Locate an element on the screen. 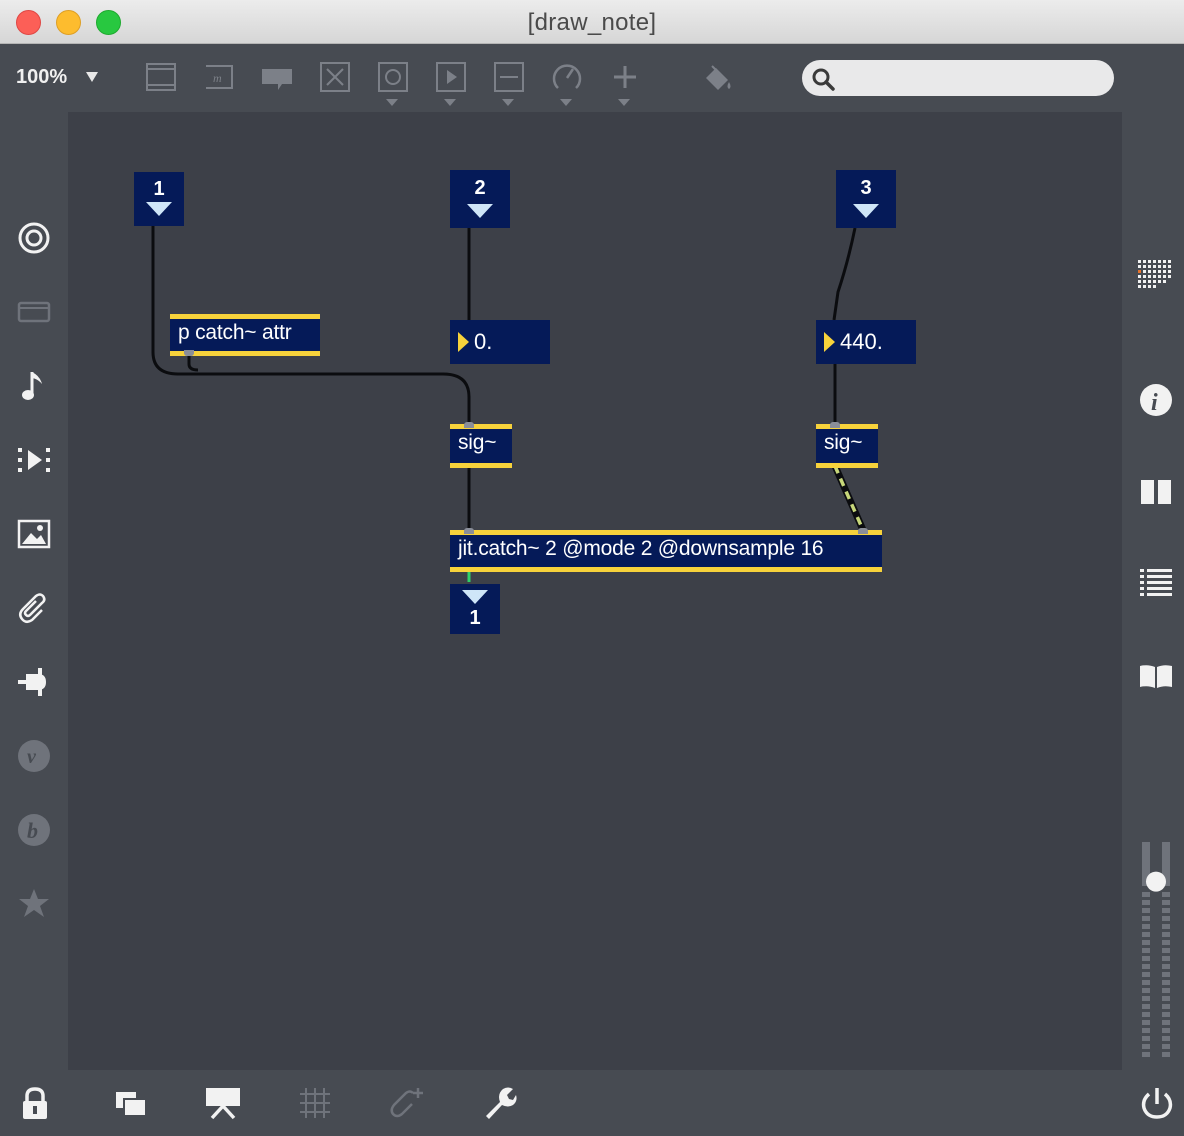 This screenshot has height=1136, width=1184. power-icon is located at coordinates (1157, 1103).